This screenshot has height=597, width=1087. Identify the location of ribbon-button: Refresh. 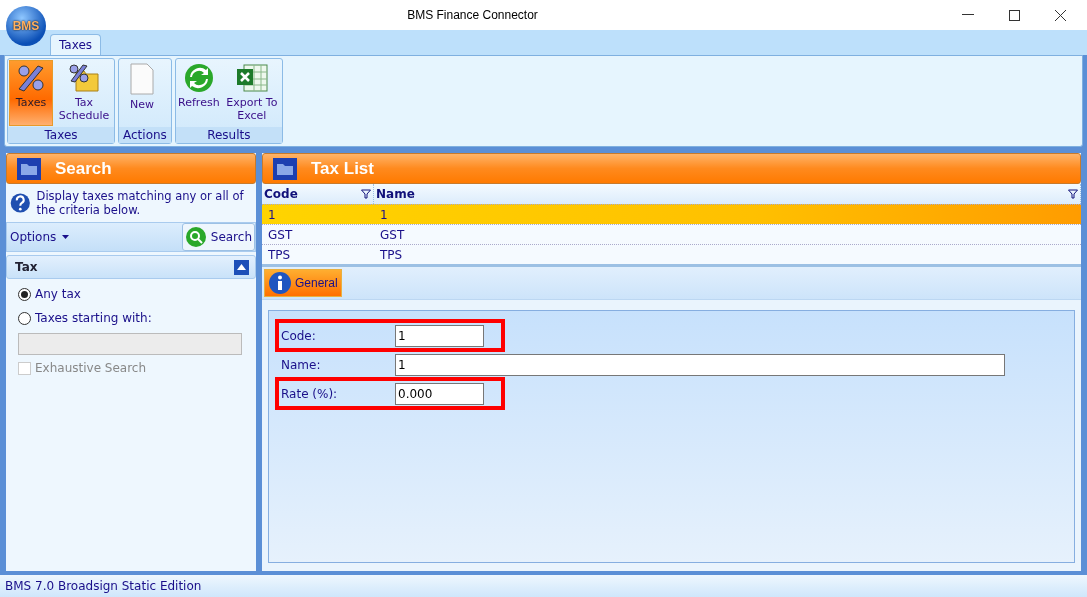
(198, 93).